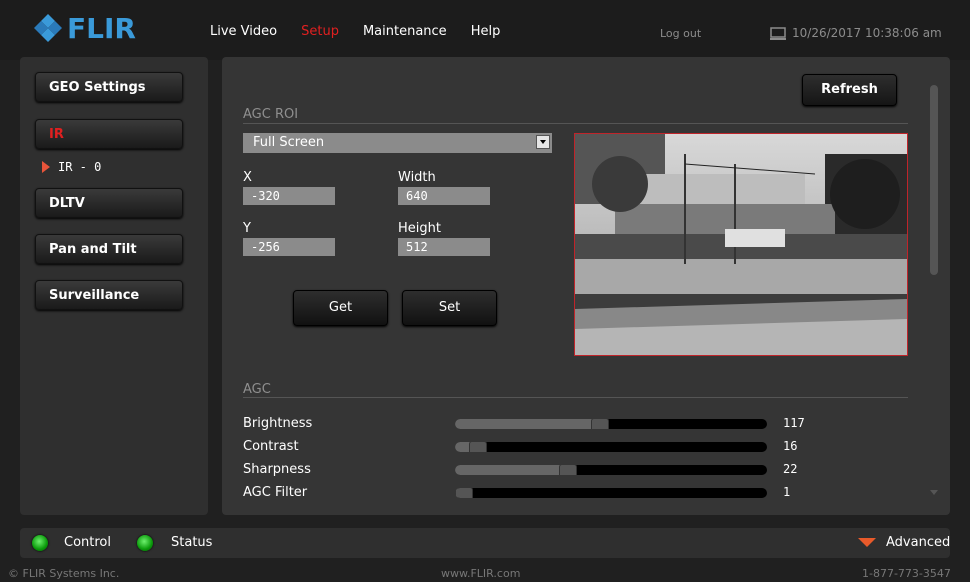 This screenshot has width=970, height=582. I want to click on x-label: X, so click(247, 177).